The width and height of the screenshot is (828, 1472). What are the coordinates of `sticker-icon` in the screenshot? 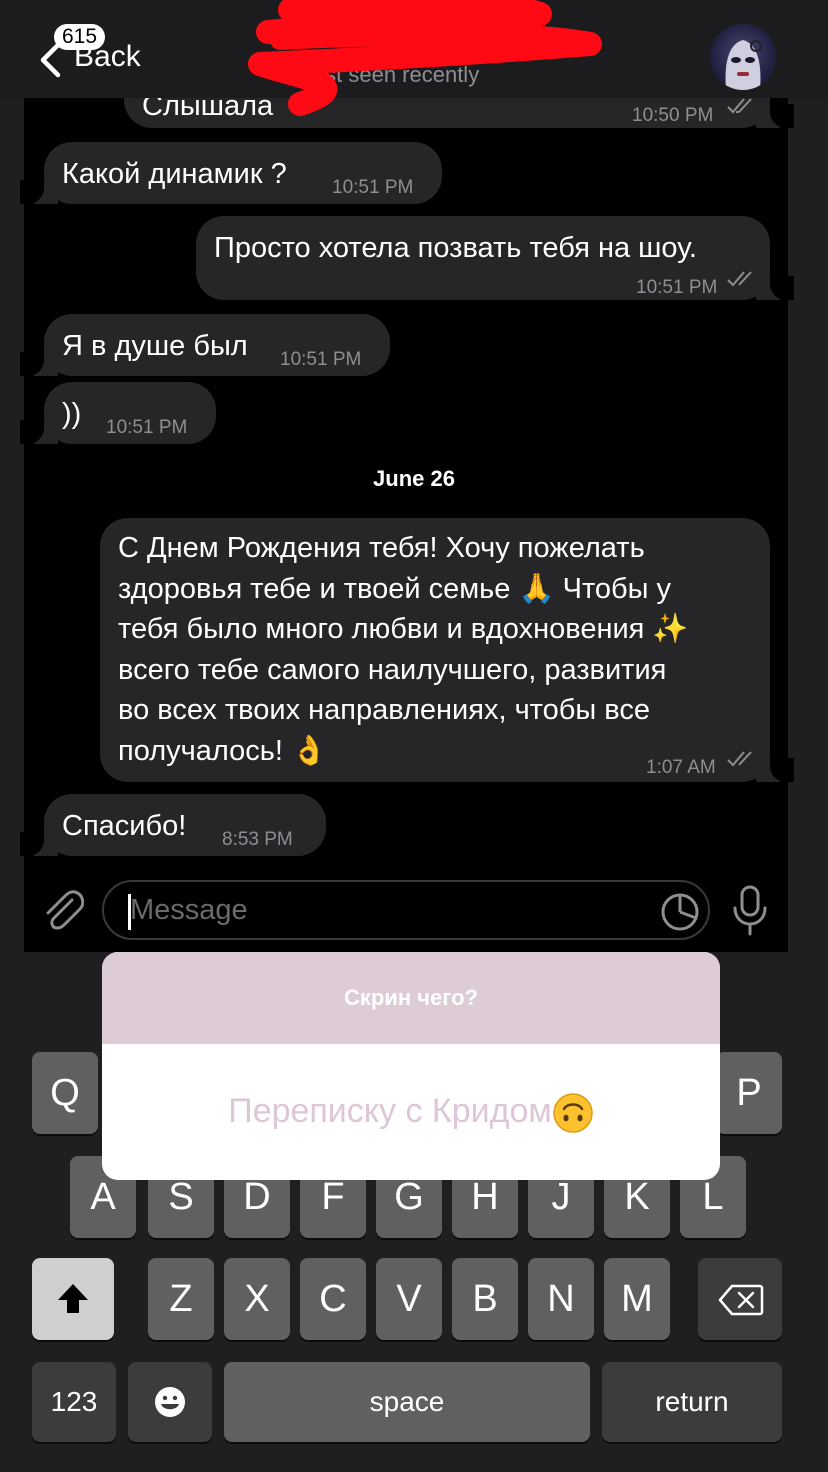 It's located at (680, 912).